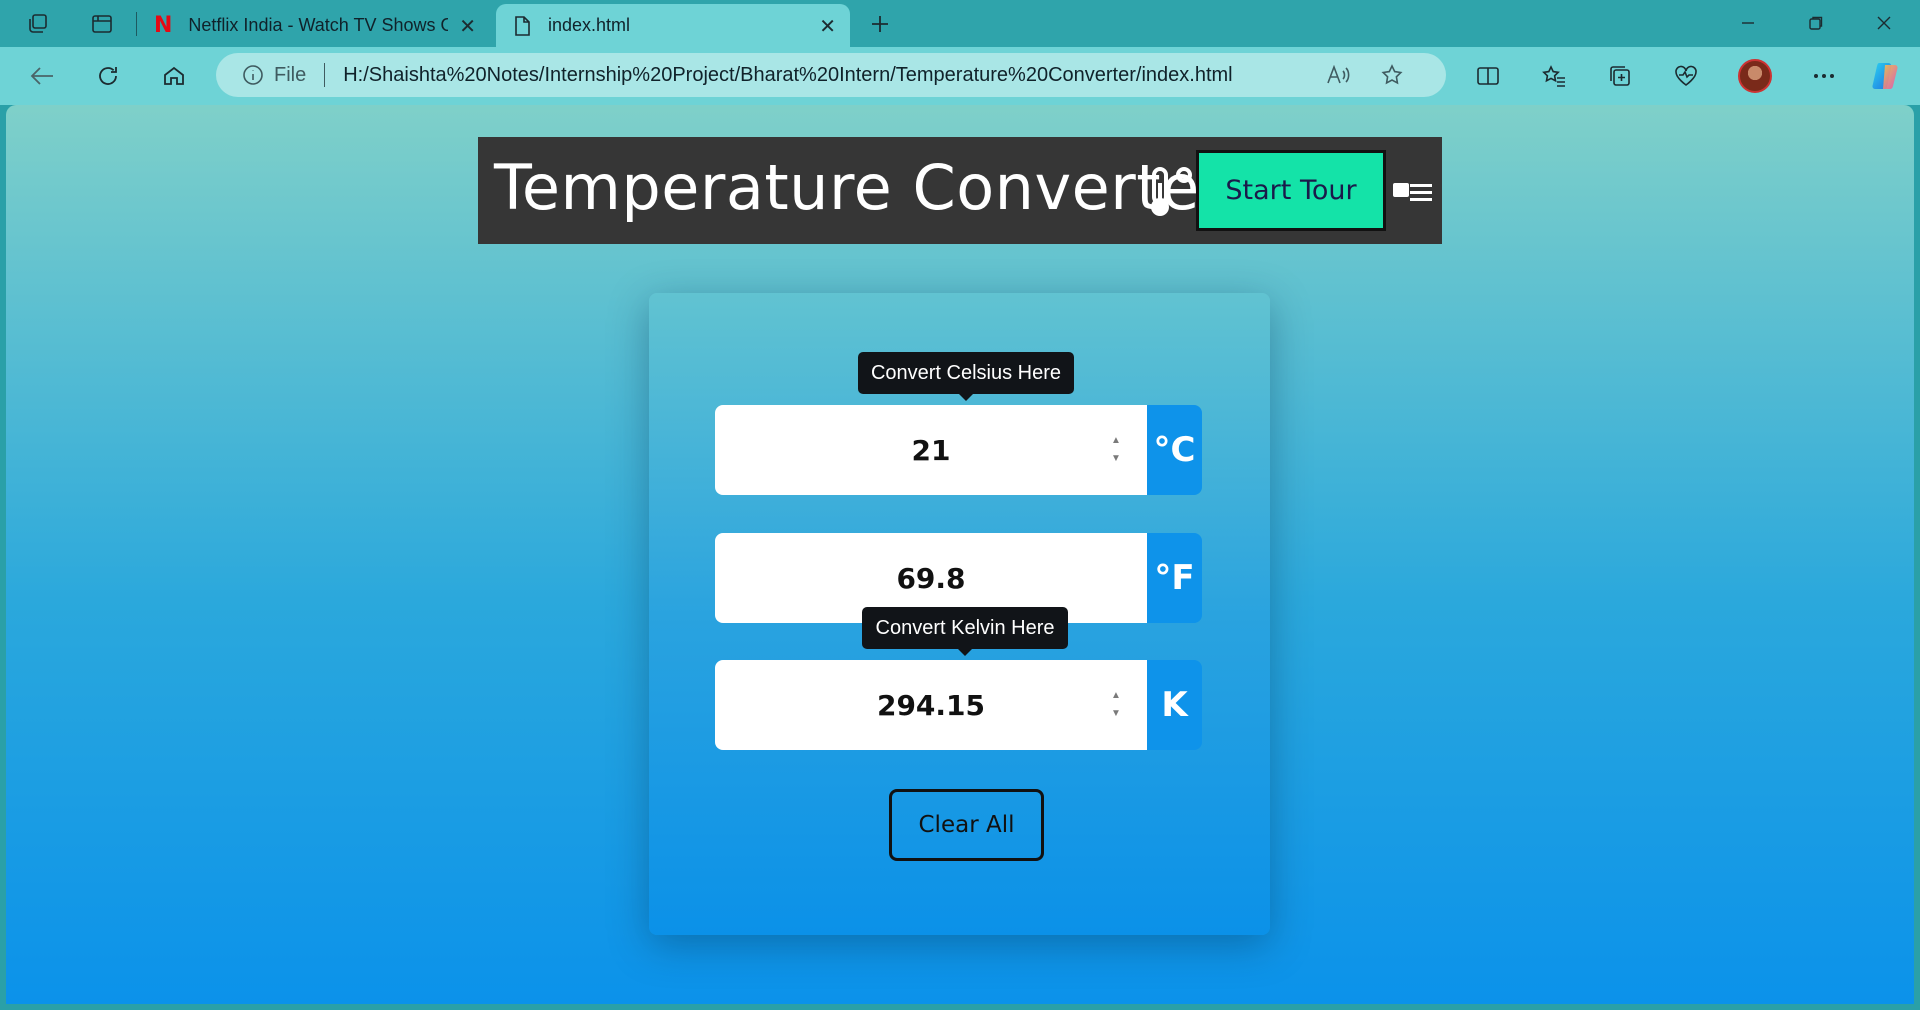 The image size is (1920, 1010). I want to click on theme-toggle-menu-icon, so click(1413, 192).